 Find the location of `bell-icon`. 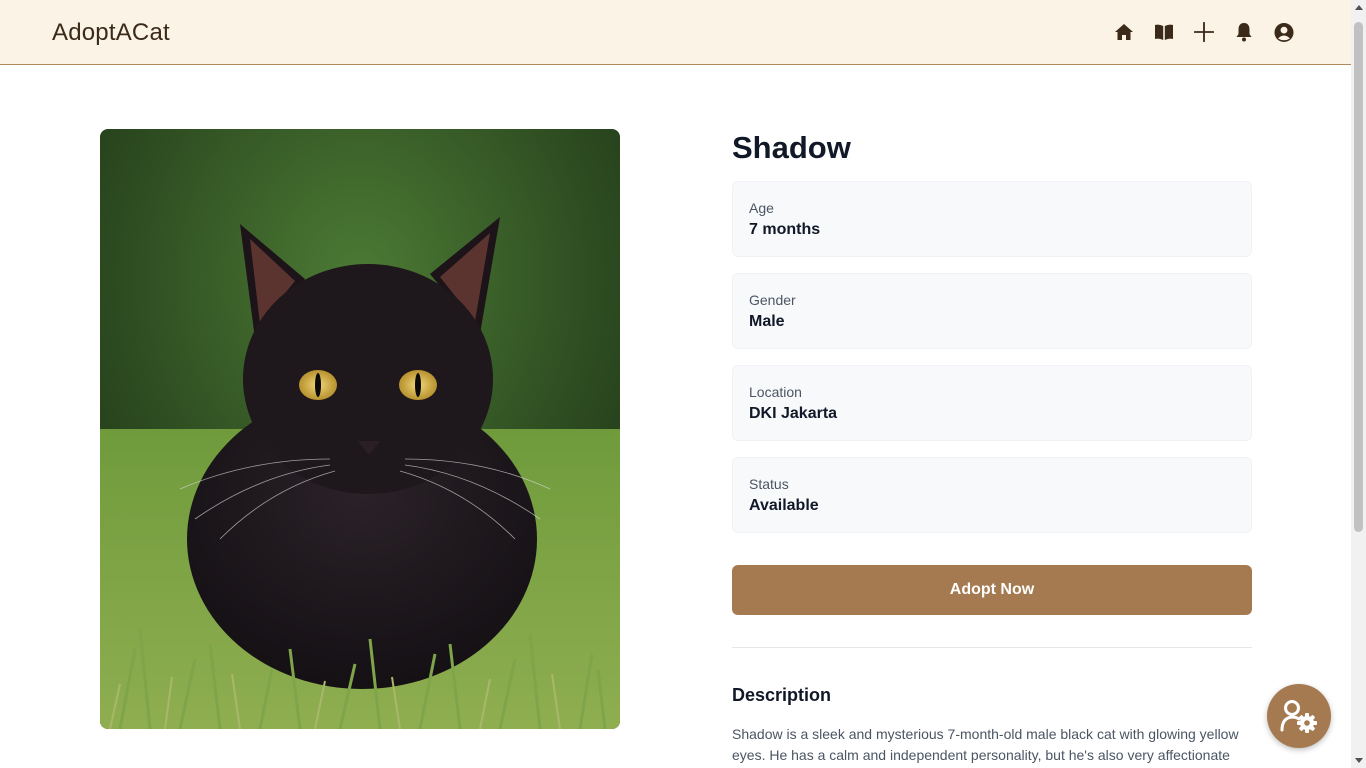

bell-icon is located at coordinates (1244, 32).